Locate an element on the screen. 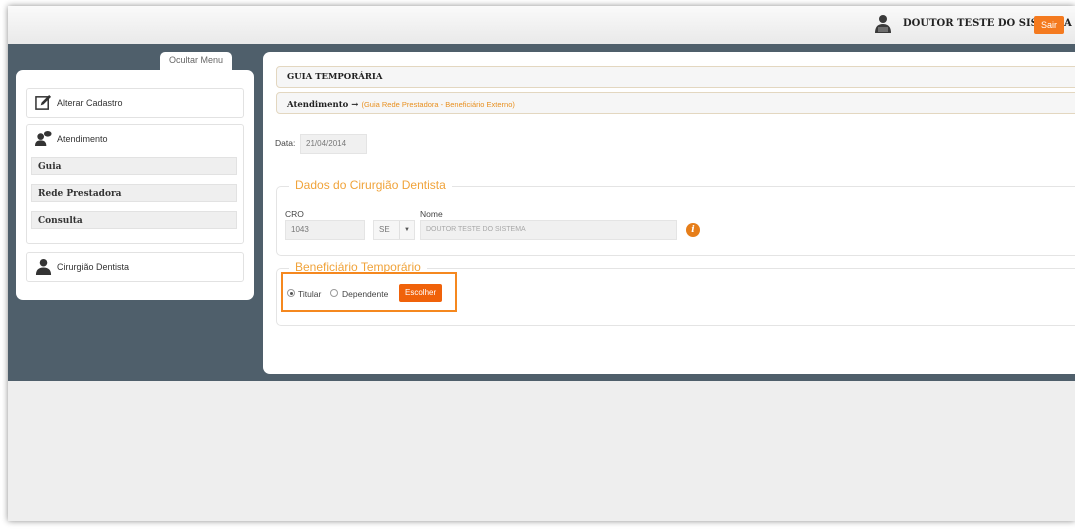 This screenshot has height=529, width=1075. sidebar-item-label: Alterar Cadastro is located at coordinates (90, 103).